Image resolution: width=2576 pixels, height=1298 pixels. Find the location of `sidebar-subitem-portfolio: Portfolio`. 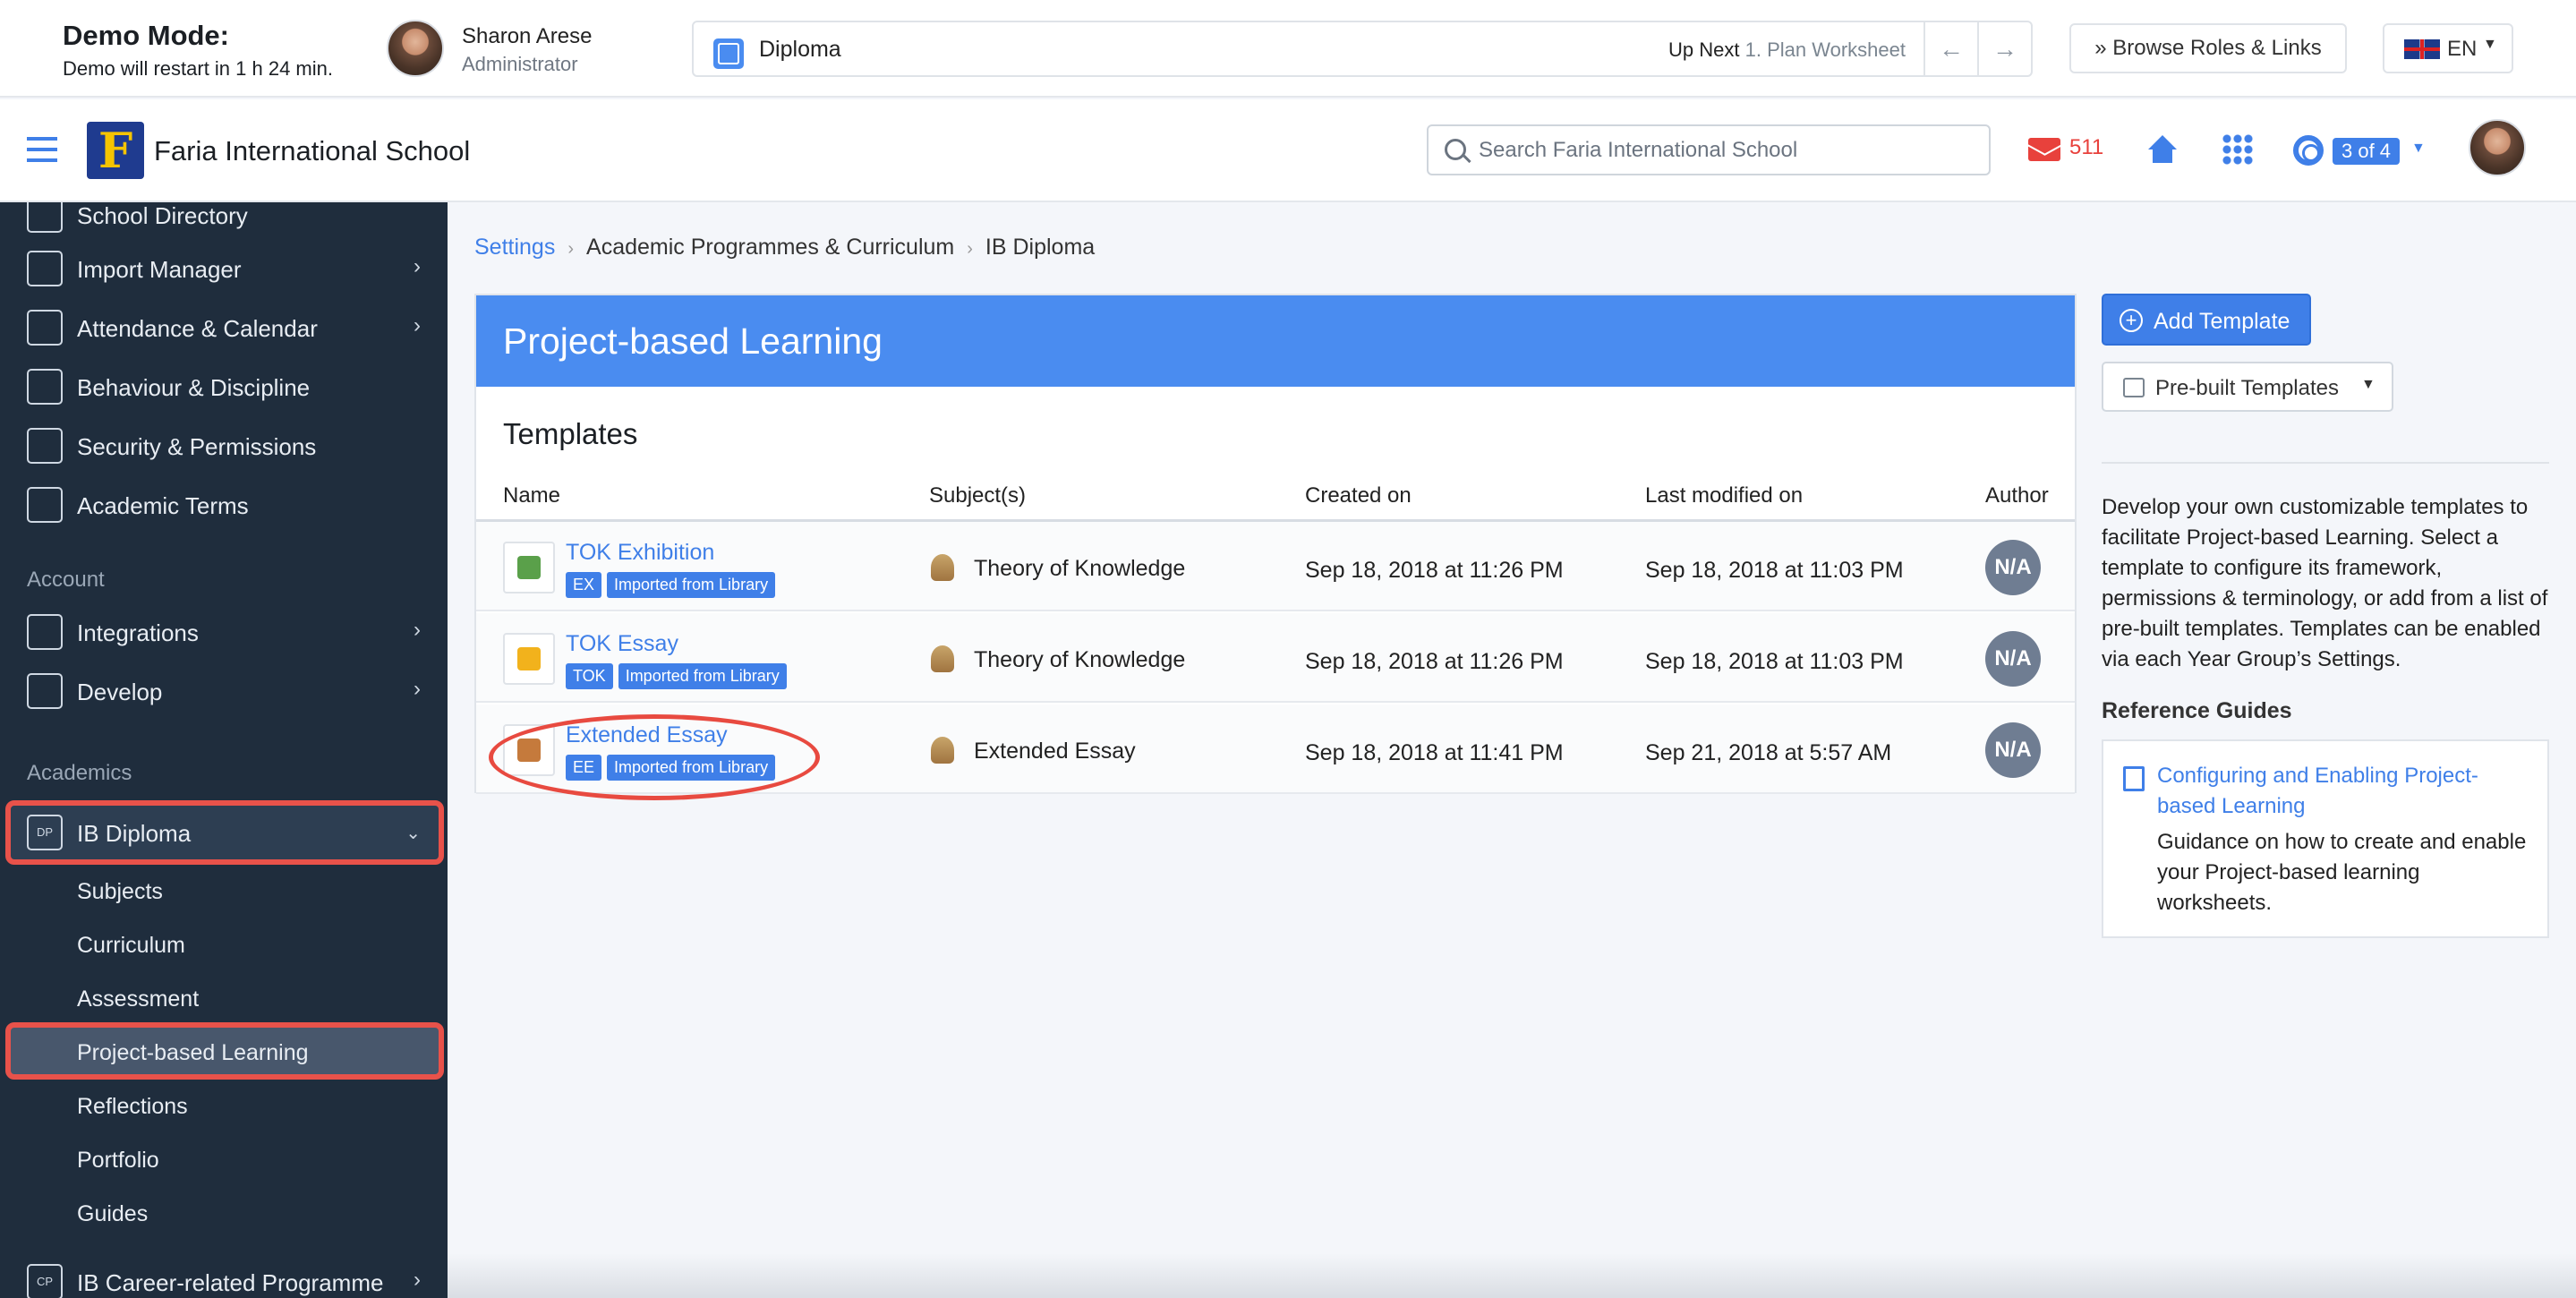

sidebar-subitem-portfolio: Portfolio is located at coordinates (118, 1161).